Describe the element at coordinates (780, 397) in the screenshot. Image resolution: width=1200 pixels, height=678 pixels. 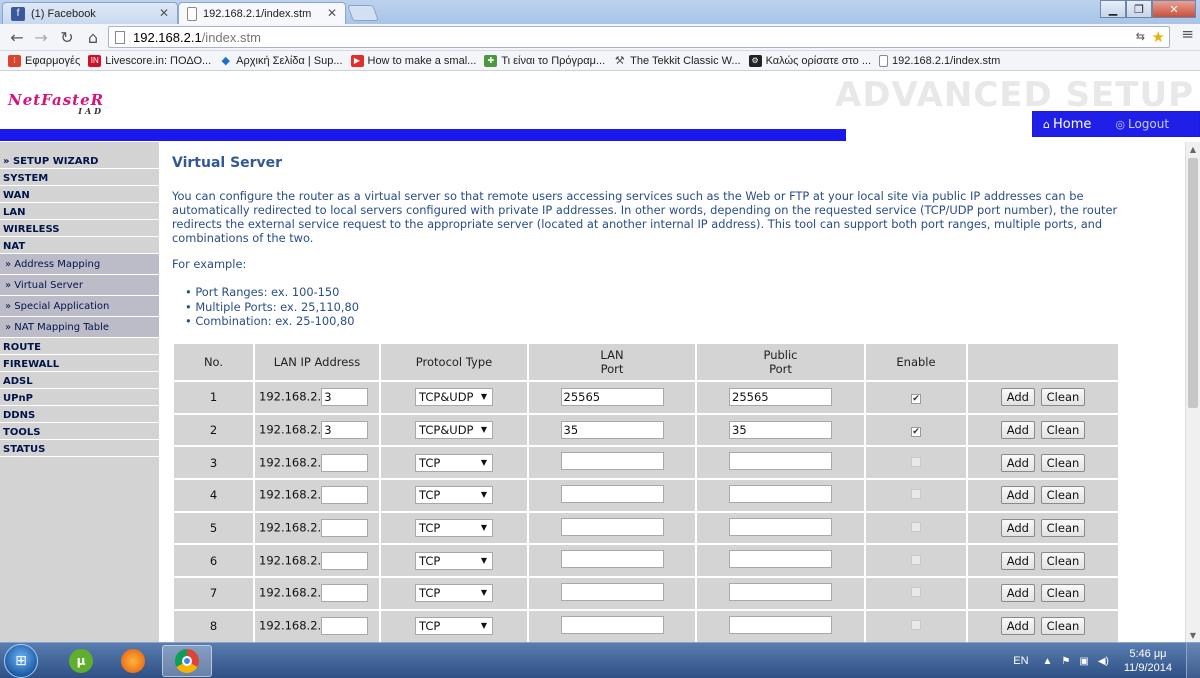
I see `public-port-input: 25565` at that location.